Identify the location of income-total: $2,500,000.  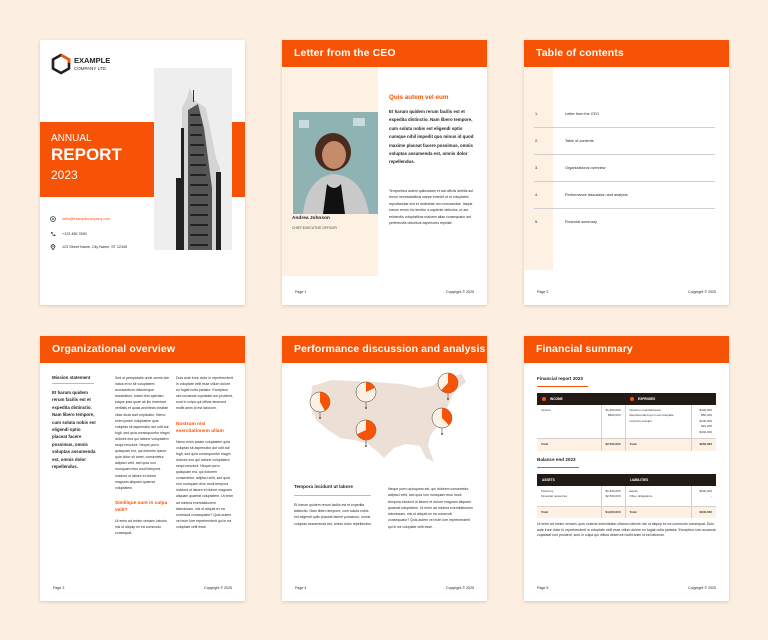
(613, 444).